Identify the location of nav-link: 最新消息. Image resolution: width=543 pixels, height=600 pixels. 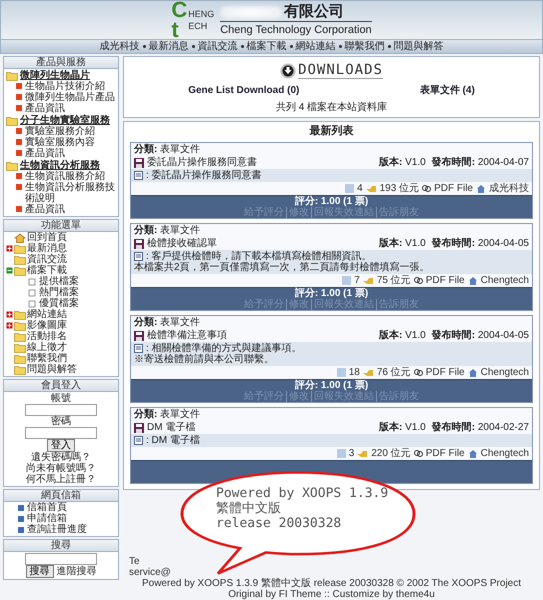
(168, 46).